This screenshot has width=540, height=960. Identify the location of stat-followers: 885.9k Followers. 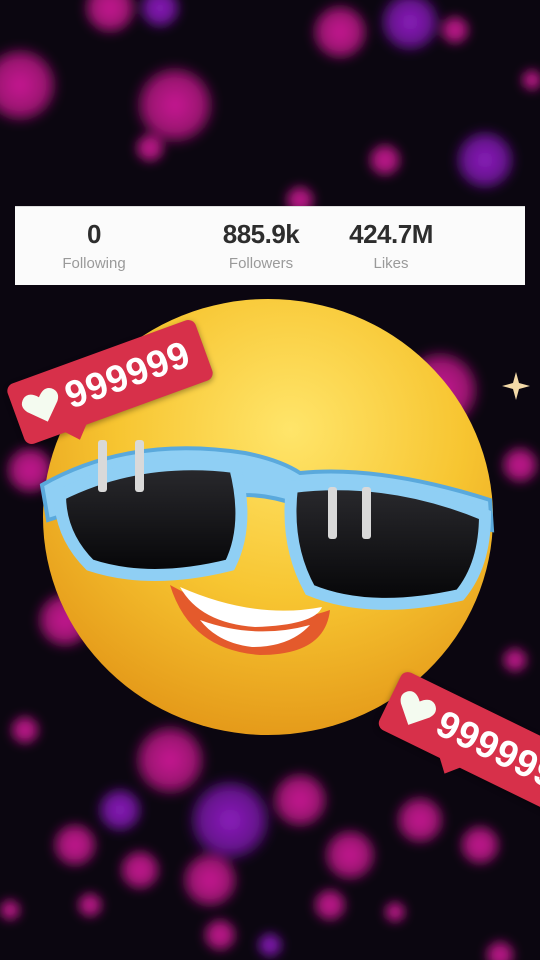
(261, 246).